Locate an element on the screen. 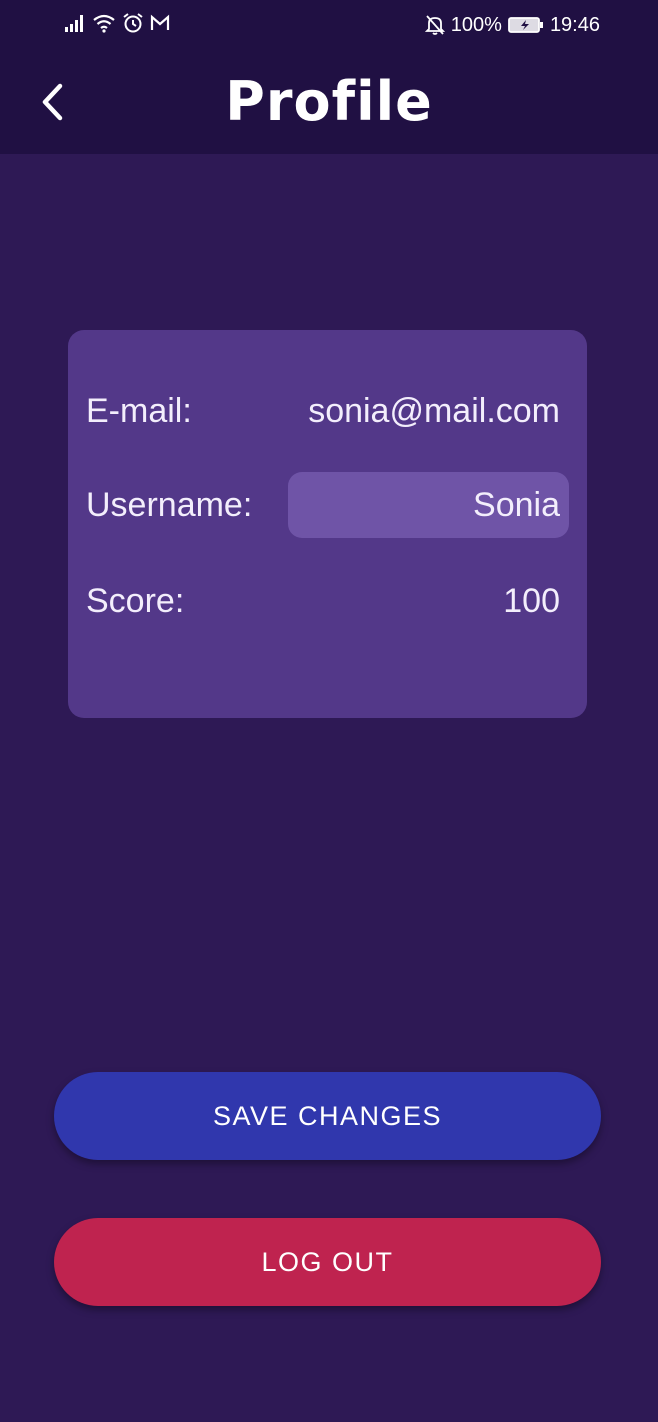 This screenshot has width=658, height=1422. status-bar: 100% 19:46 is located at coordinates (329, 26).